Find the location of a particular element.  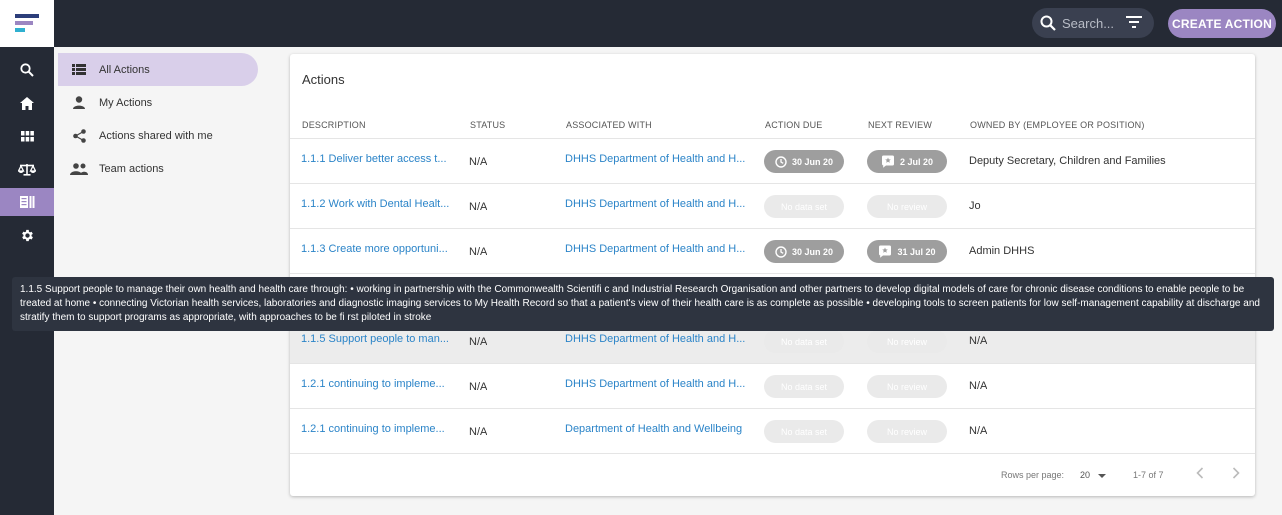

column-header-description: DESCRIPTION is located at coordinates (334, 125).